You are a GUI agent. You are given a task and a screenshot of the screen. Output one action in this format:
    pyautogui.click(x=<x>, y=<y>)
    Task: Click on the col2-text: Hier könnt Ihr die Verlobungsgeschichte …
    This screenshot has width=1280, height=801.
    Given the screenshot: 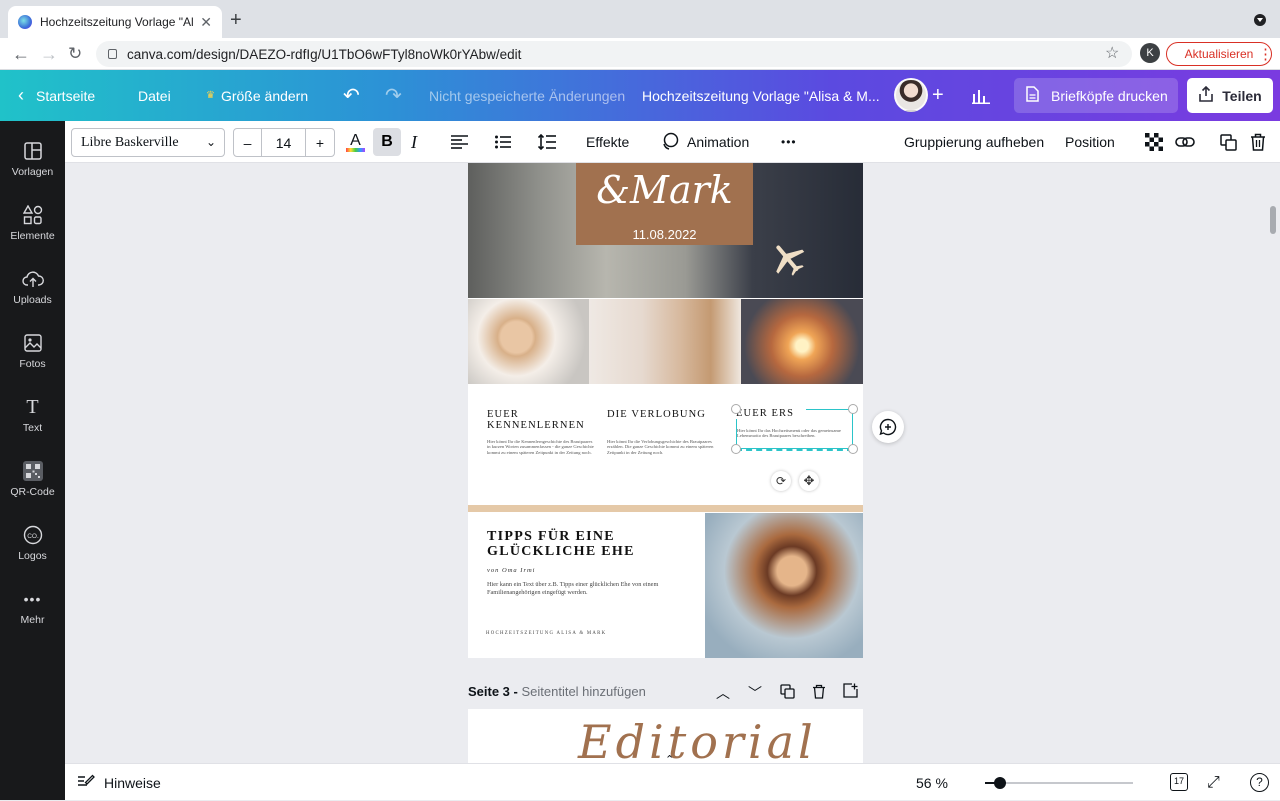 What is the action you would take?
    pyautogui.click(x=662, y=447)
    